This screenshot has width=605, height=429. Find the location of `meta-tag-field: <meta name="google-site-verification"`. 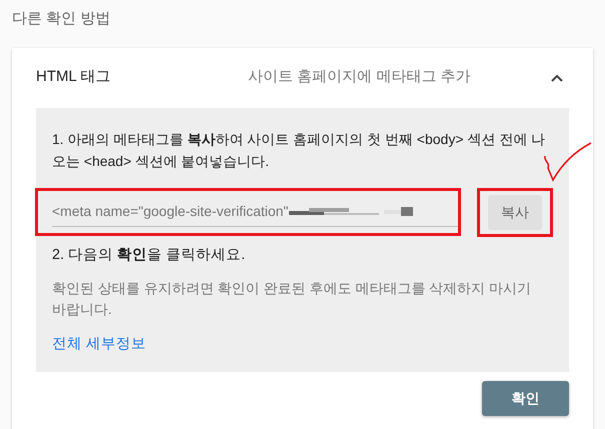

meta-tag-field: <meta name="google-site-verification" is located at coordinates (255, 212).